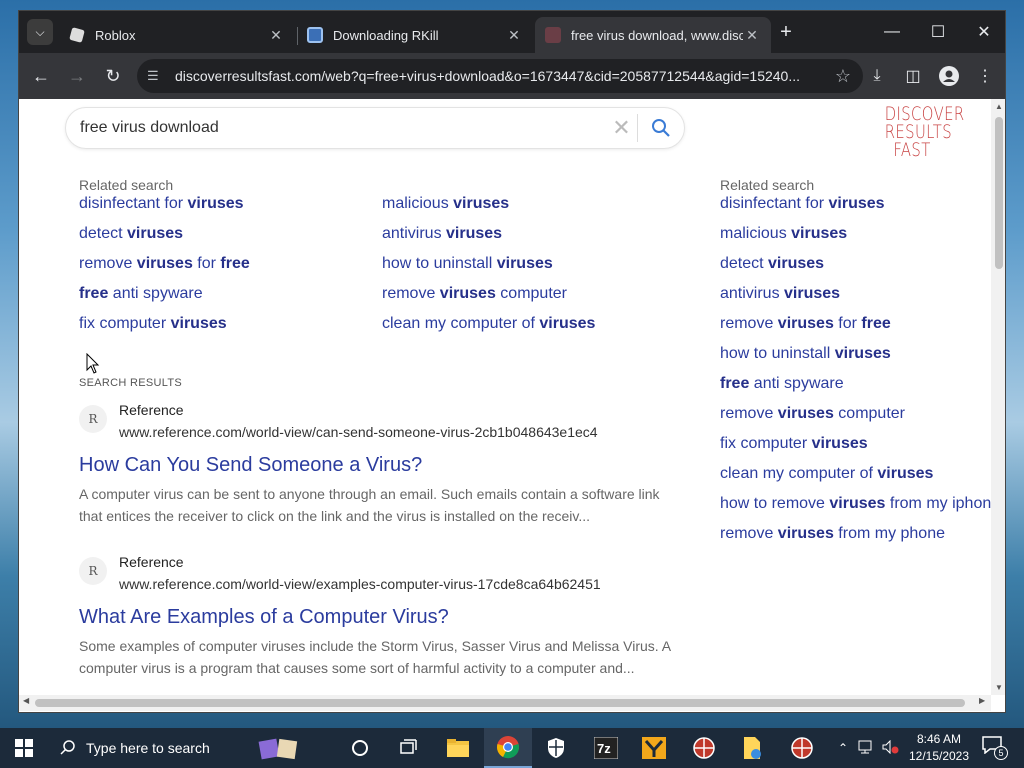  What do you see at coordinates (983, 32) in the screenshot?
I see `close-window-button: ✕` at bounding box center [983, 32].